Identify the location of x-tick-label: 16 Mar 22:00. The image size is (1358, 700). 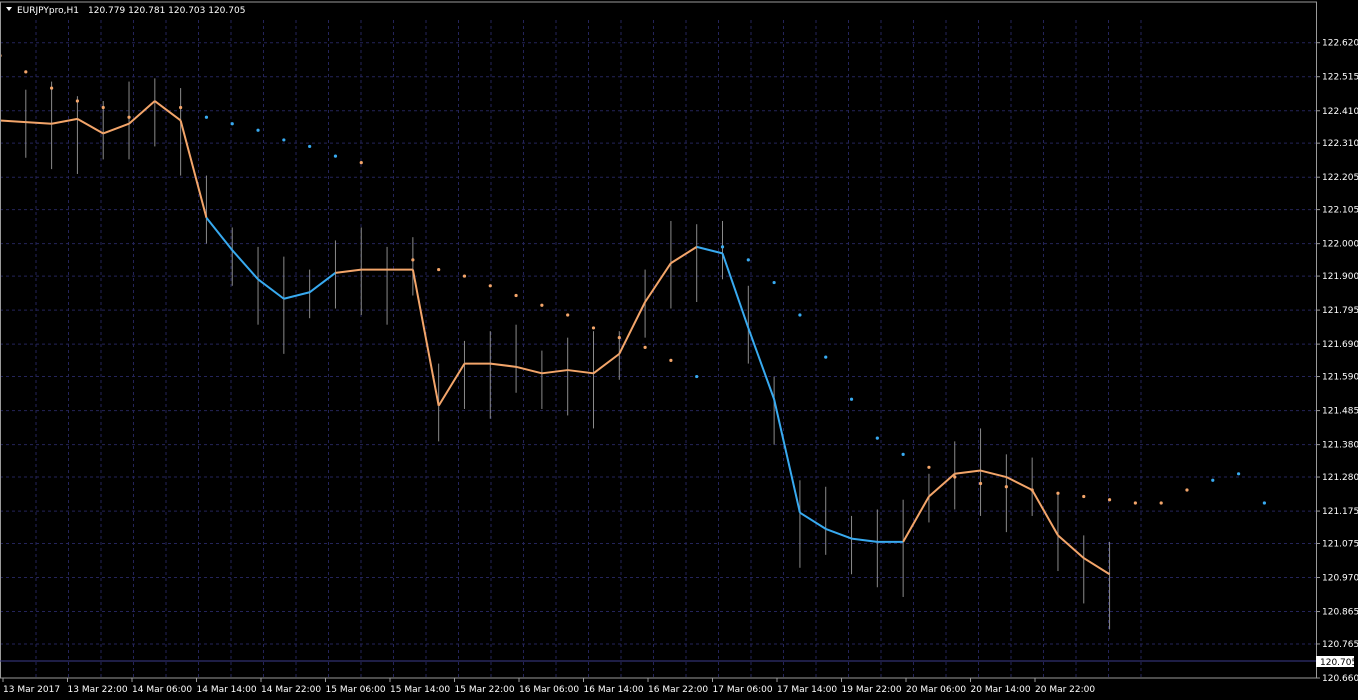
(678, 690).